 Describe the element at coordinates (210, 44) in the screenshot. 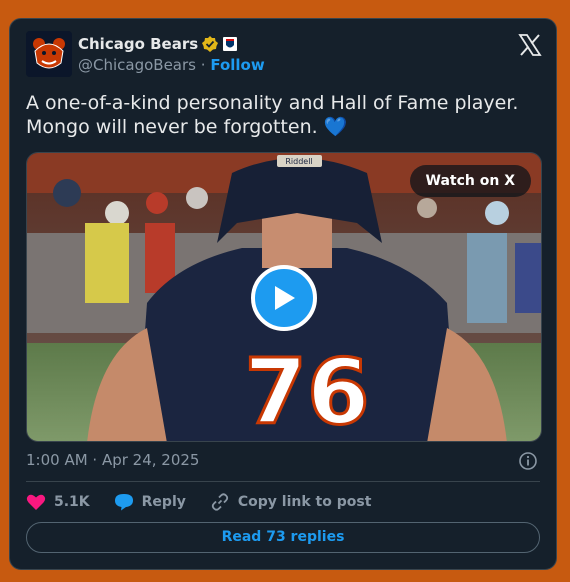

I see `verified-badge-icon` at that location.